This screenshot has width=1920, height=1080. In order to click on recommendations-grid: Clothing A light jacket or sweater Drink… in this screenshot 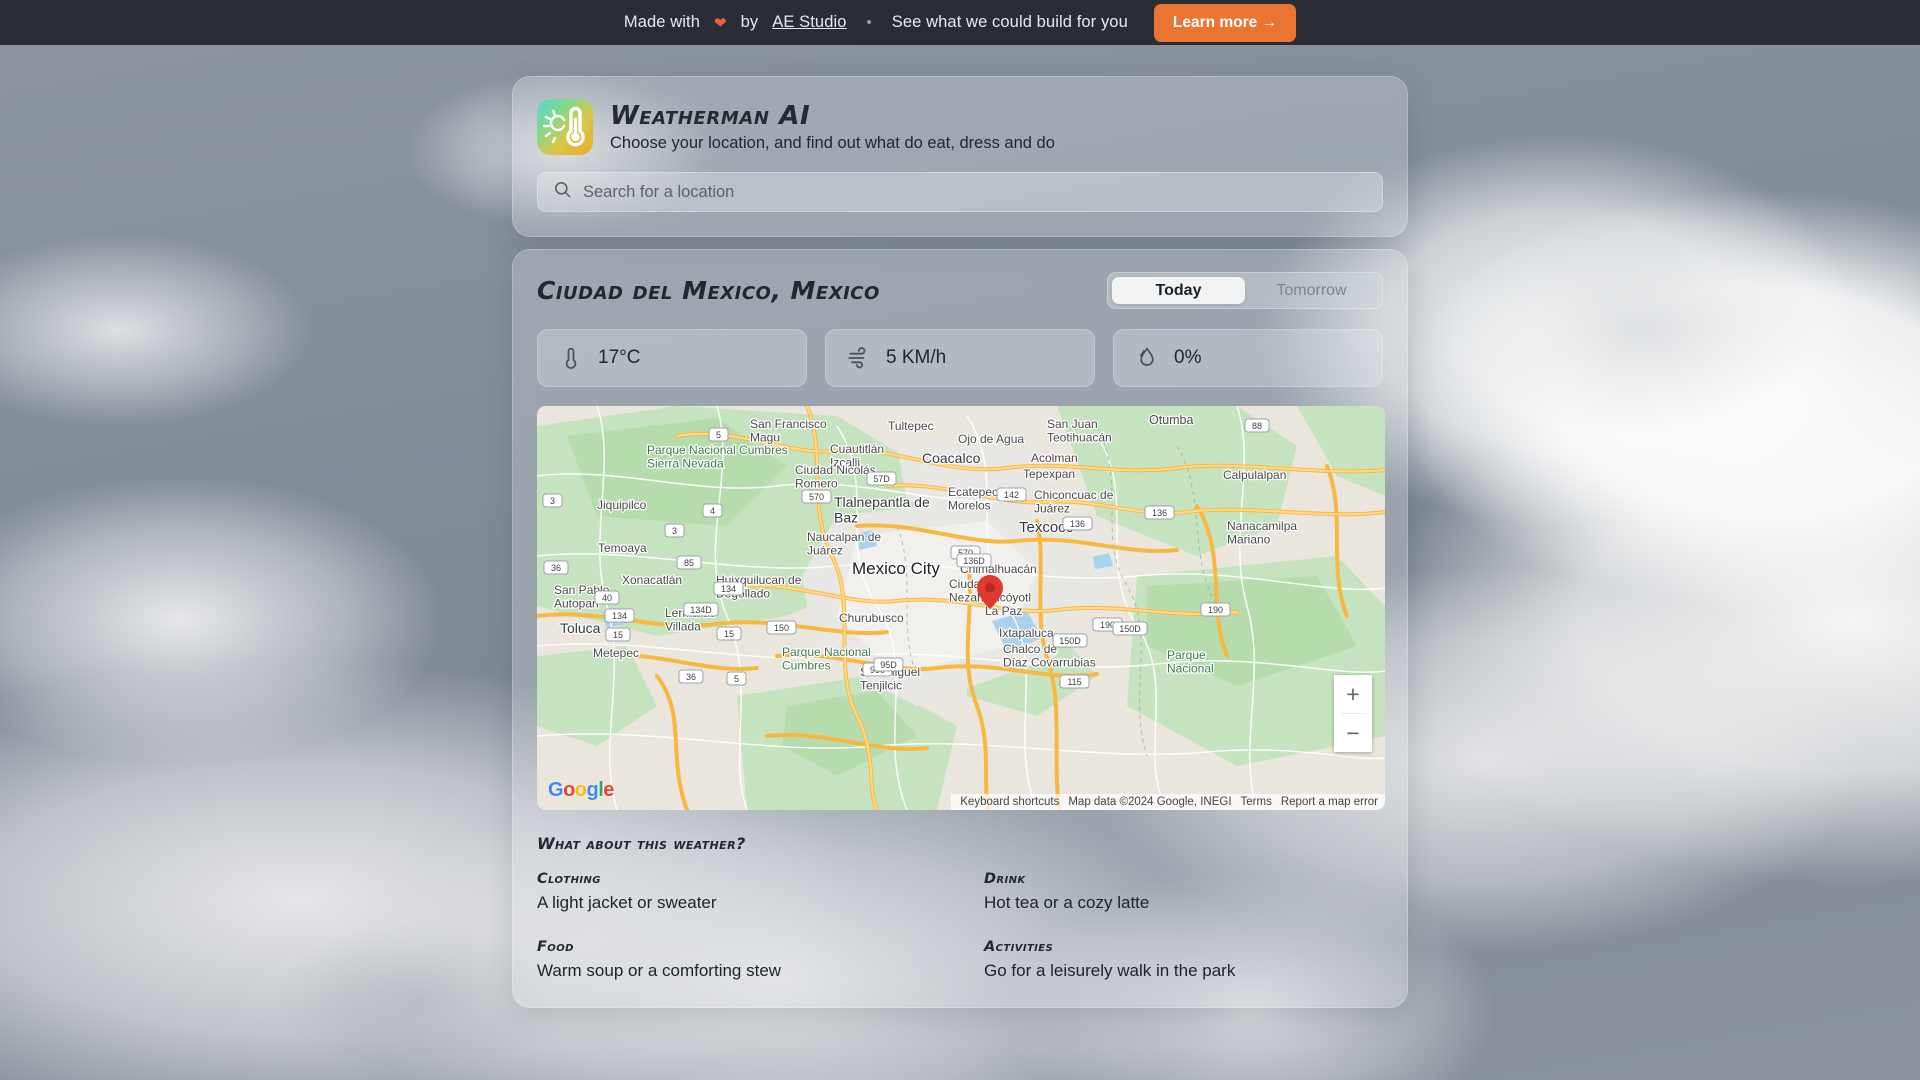, I will do `click(960, 926)`.